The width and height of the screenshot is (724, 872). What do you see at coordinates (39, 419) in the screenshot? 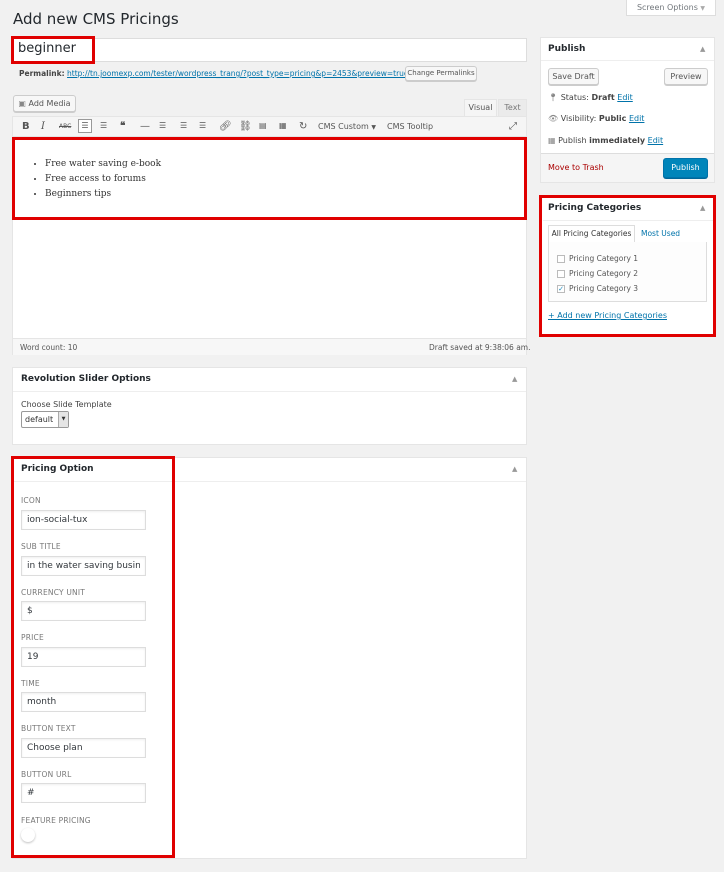
I see `slide-template-value: default` at bounding box center [39, 419].